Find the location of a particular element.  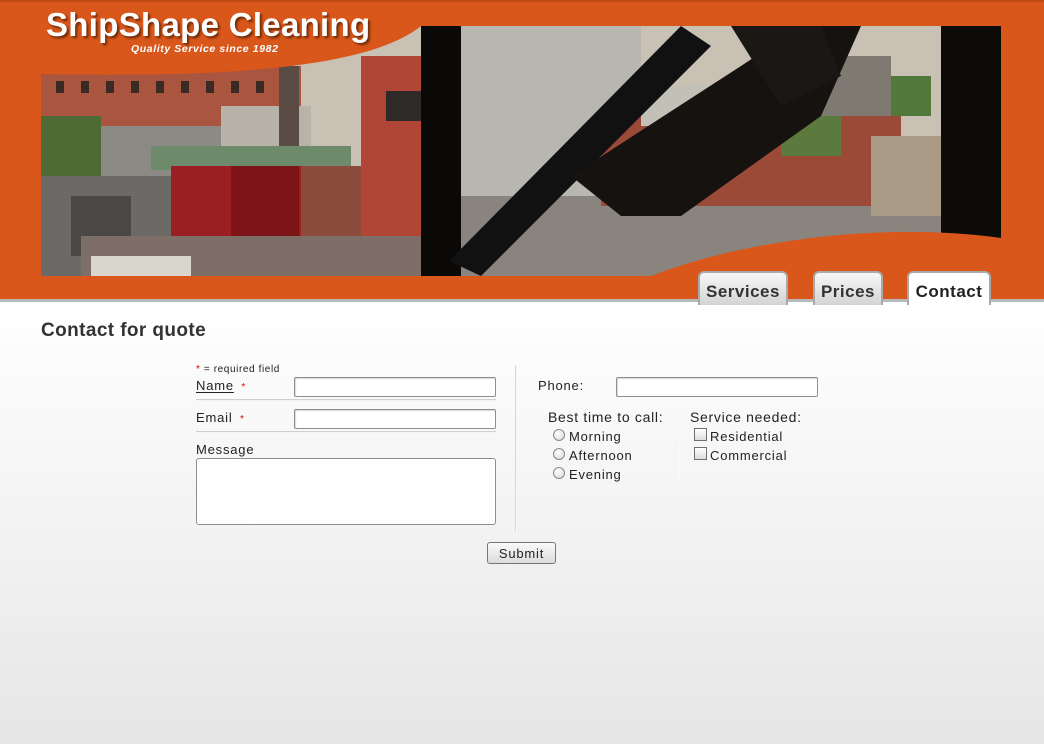

checkbox-residential is located at coordinates (700, 434).